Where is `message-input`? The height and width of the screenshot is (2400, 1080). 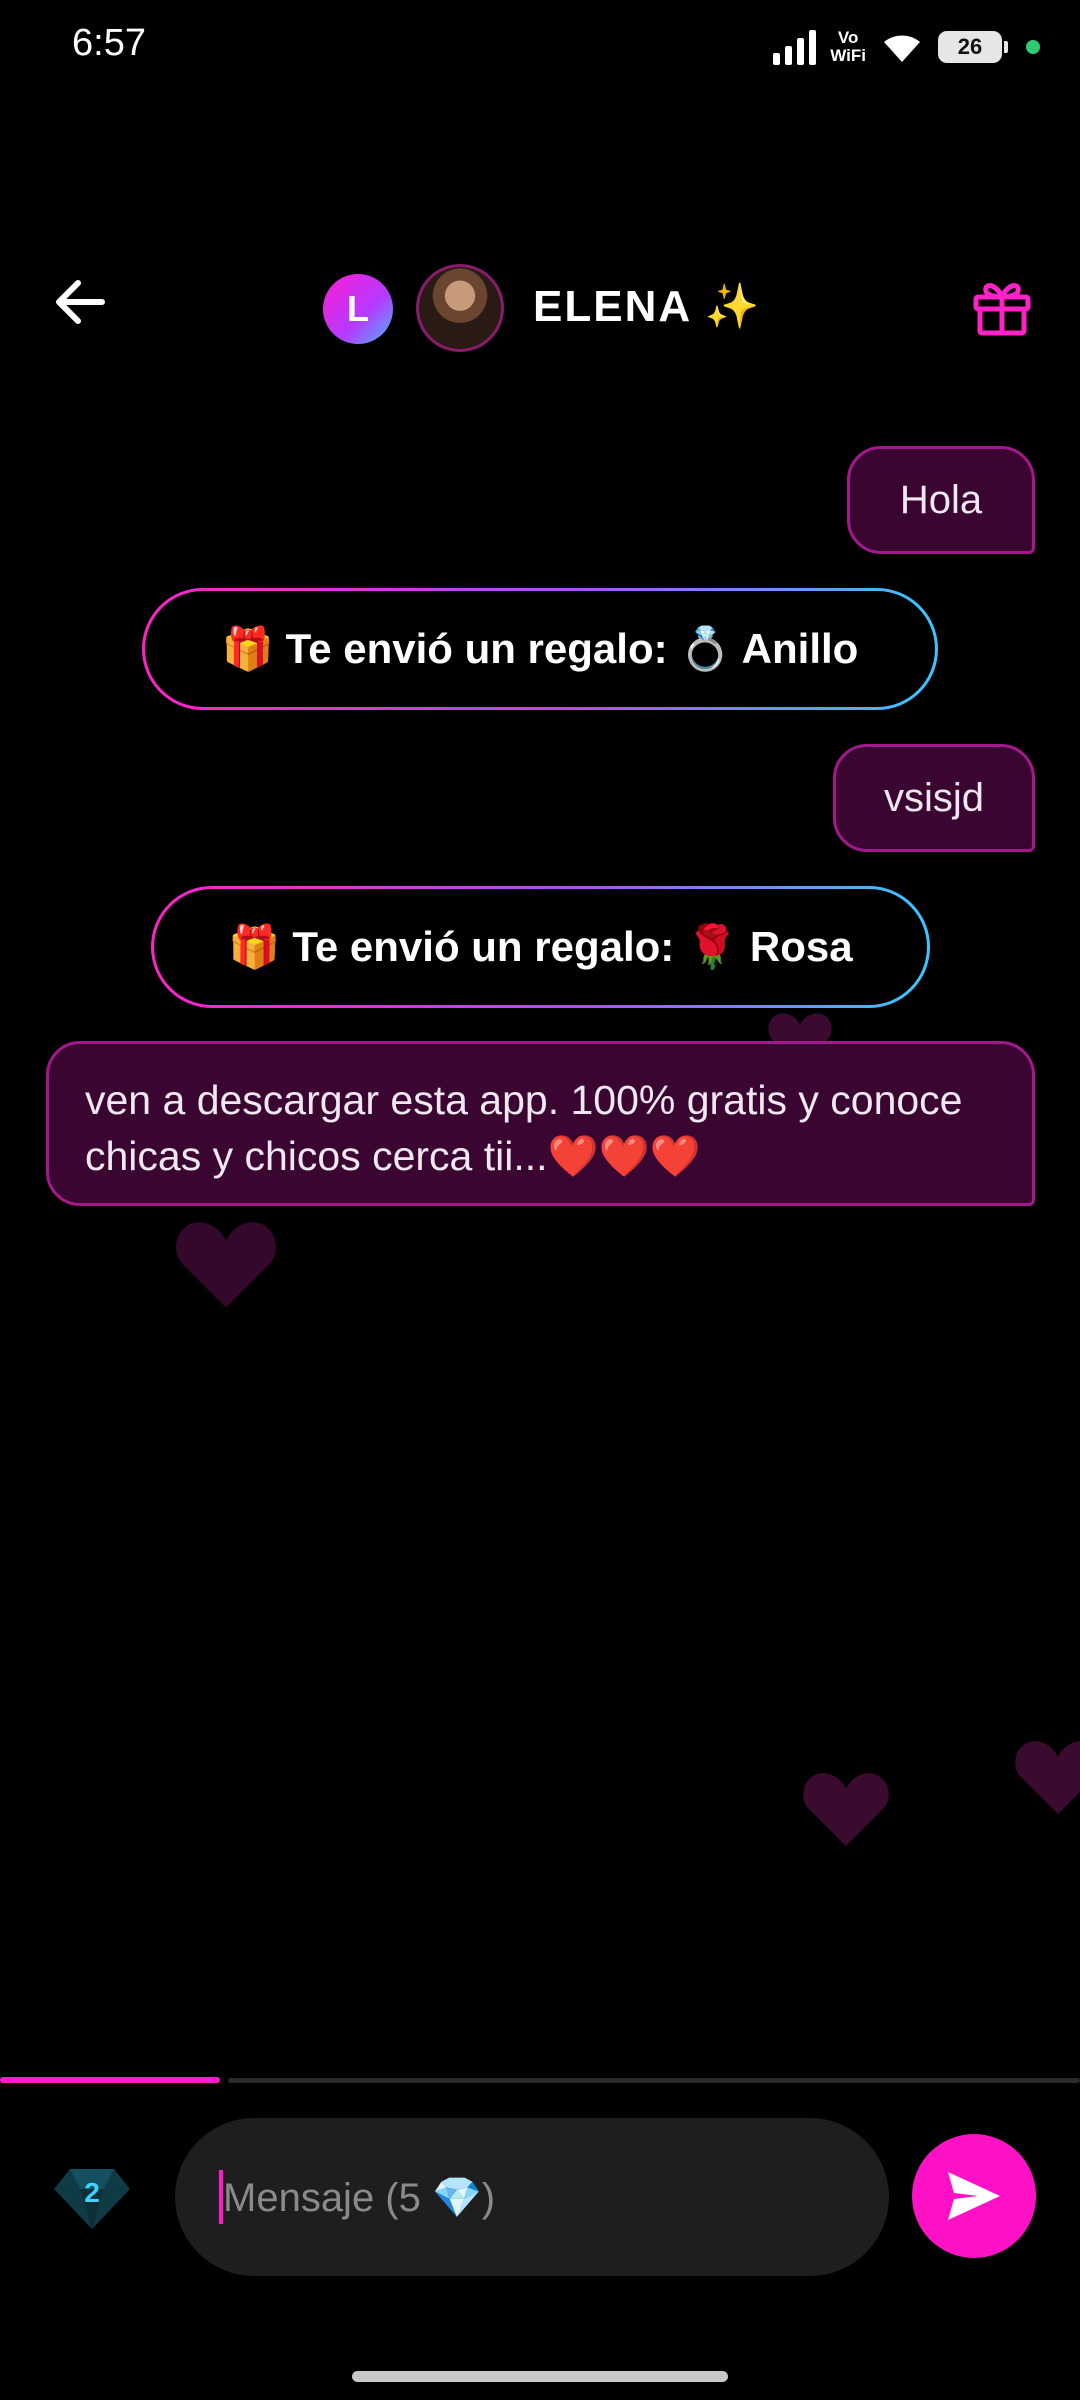 message-input is located at coordinates (533, 2198).